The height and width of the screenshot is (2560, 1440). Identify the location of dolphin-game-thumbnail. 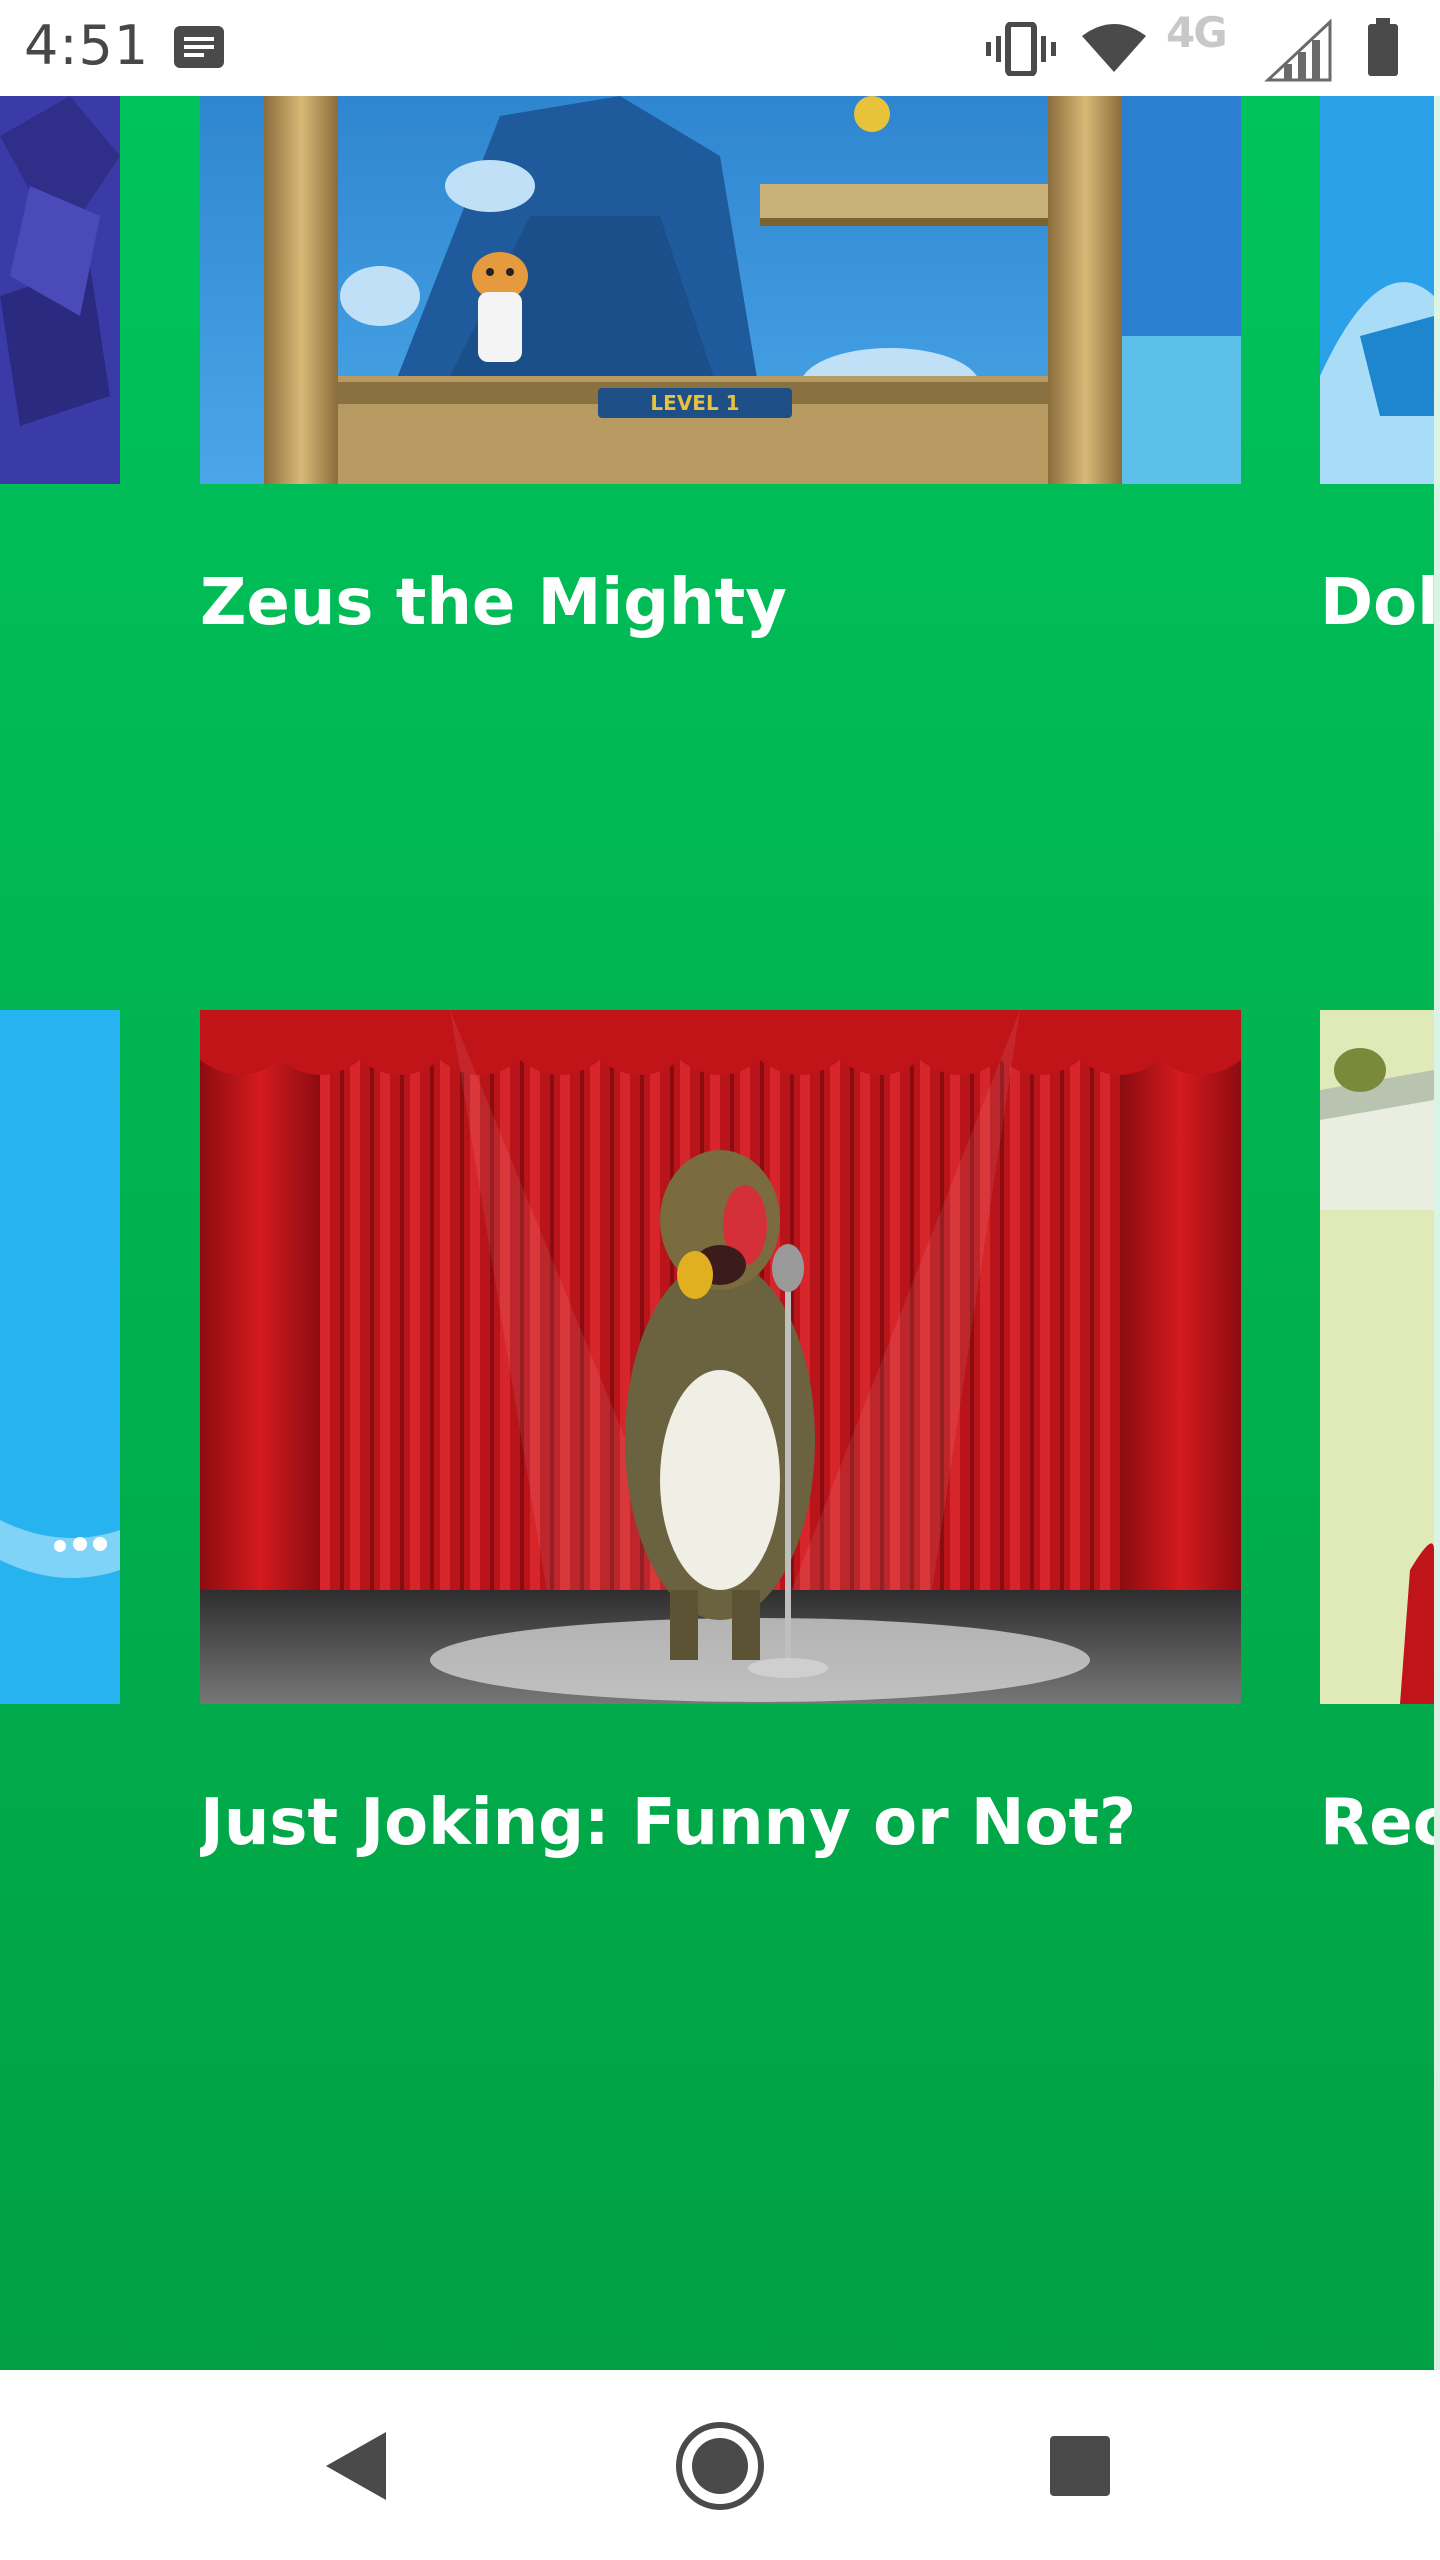
(1377, 290).